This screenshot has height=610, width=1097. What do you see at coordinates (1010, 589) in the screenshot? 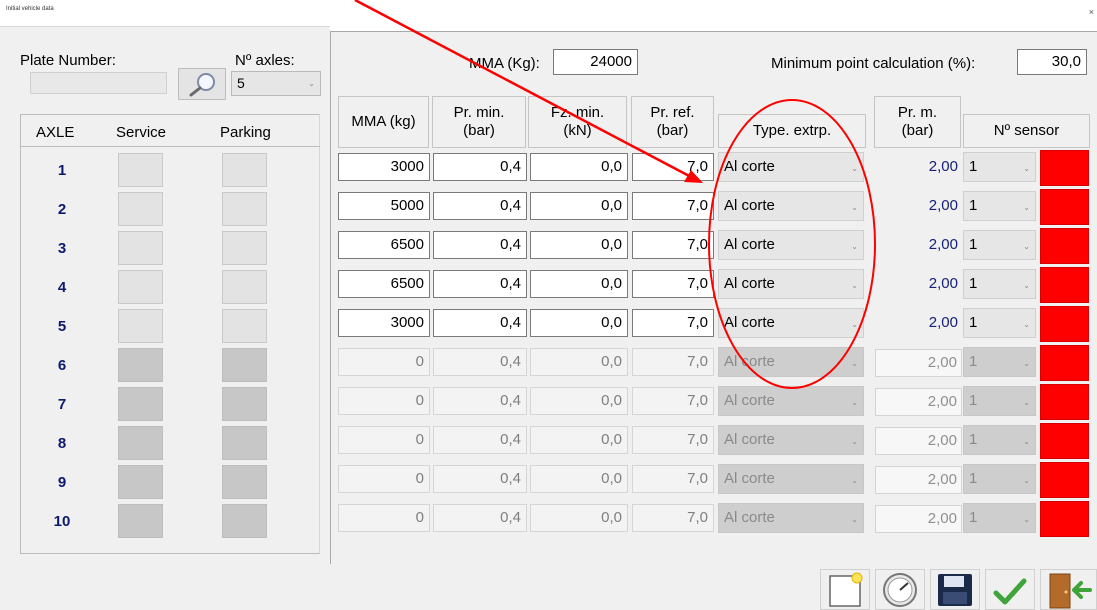
I see `accept-button` at bounding box center [1010, 589].